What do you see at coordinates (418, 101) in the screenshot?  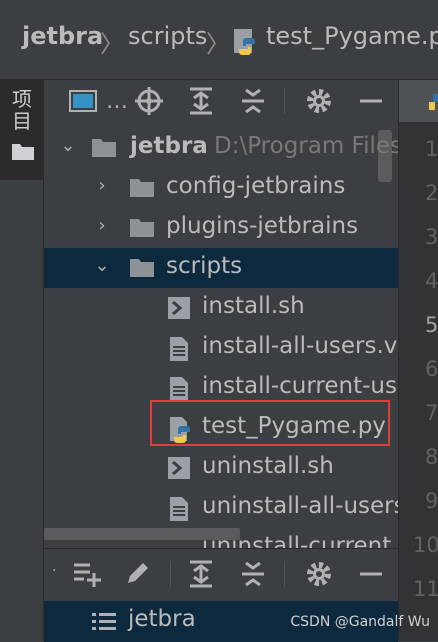 I see `editor-tab` at bounding box center [418, 101].